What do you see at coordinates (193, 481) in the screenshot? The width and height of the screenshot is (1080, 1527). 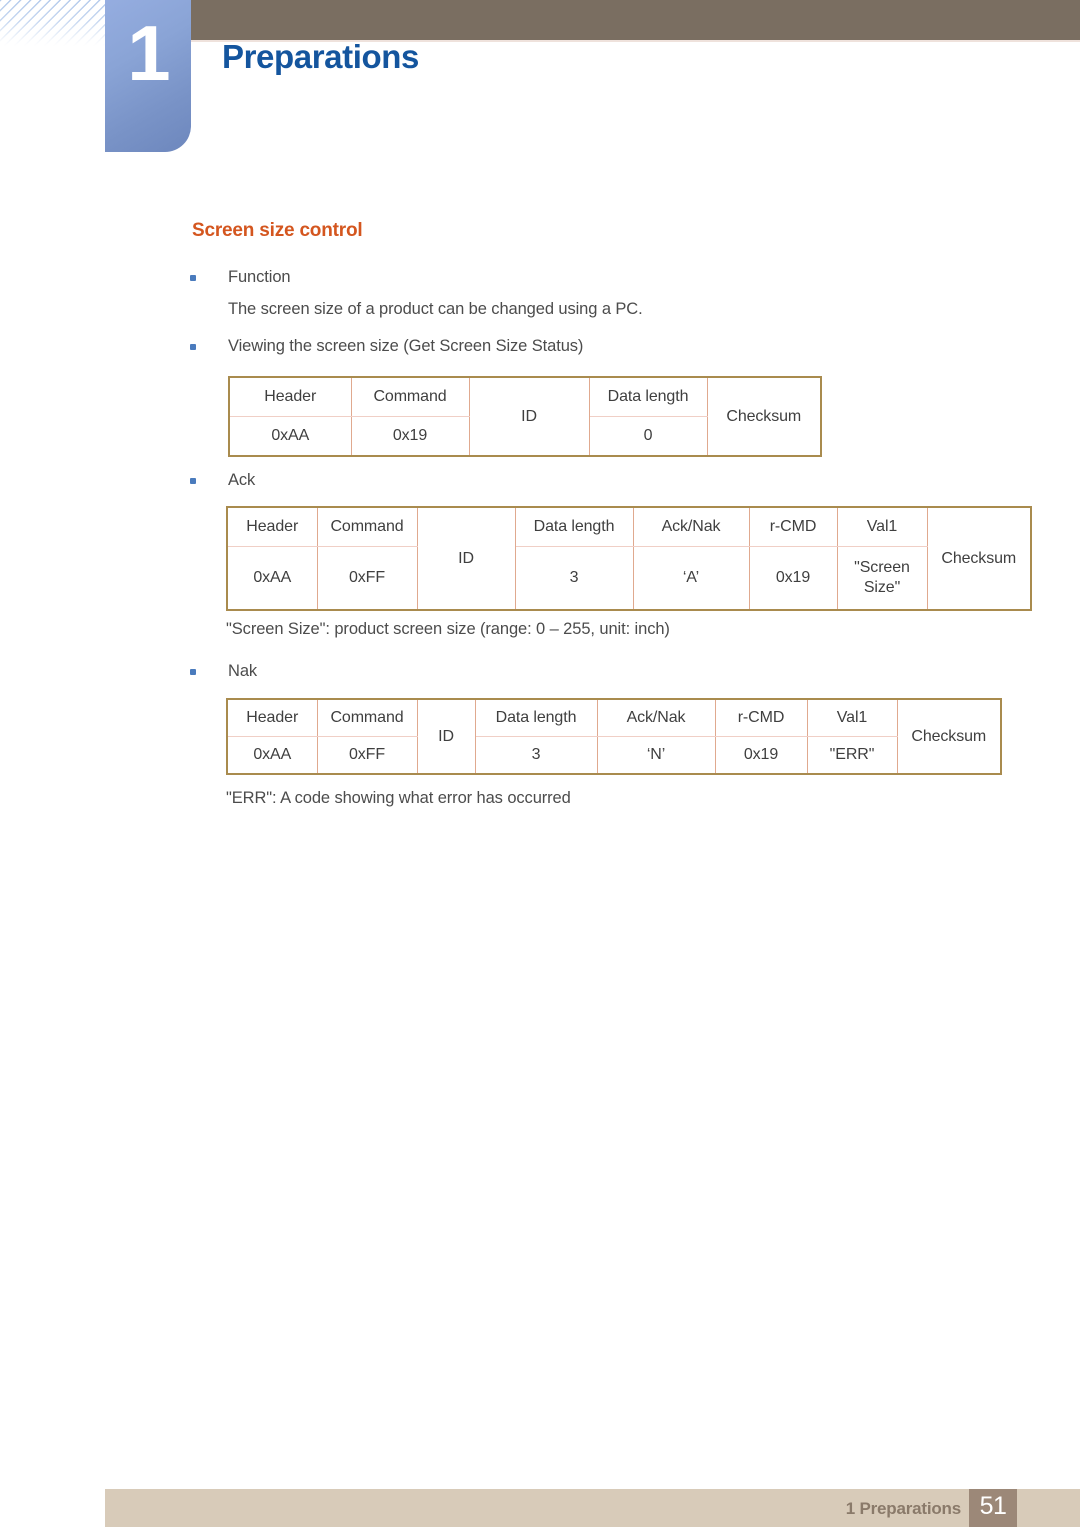 I see `bullet-marker-ack` at bounding box center [193, 481].